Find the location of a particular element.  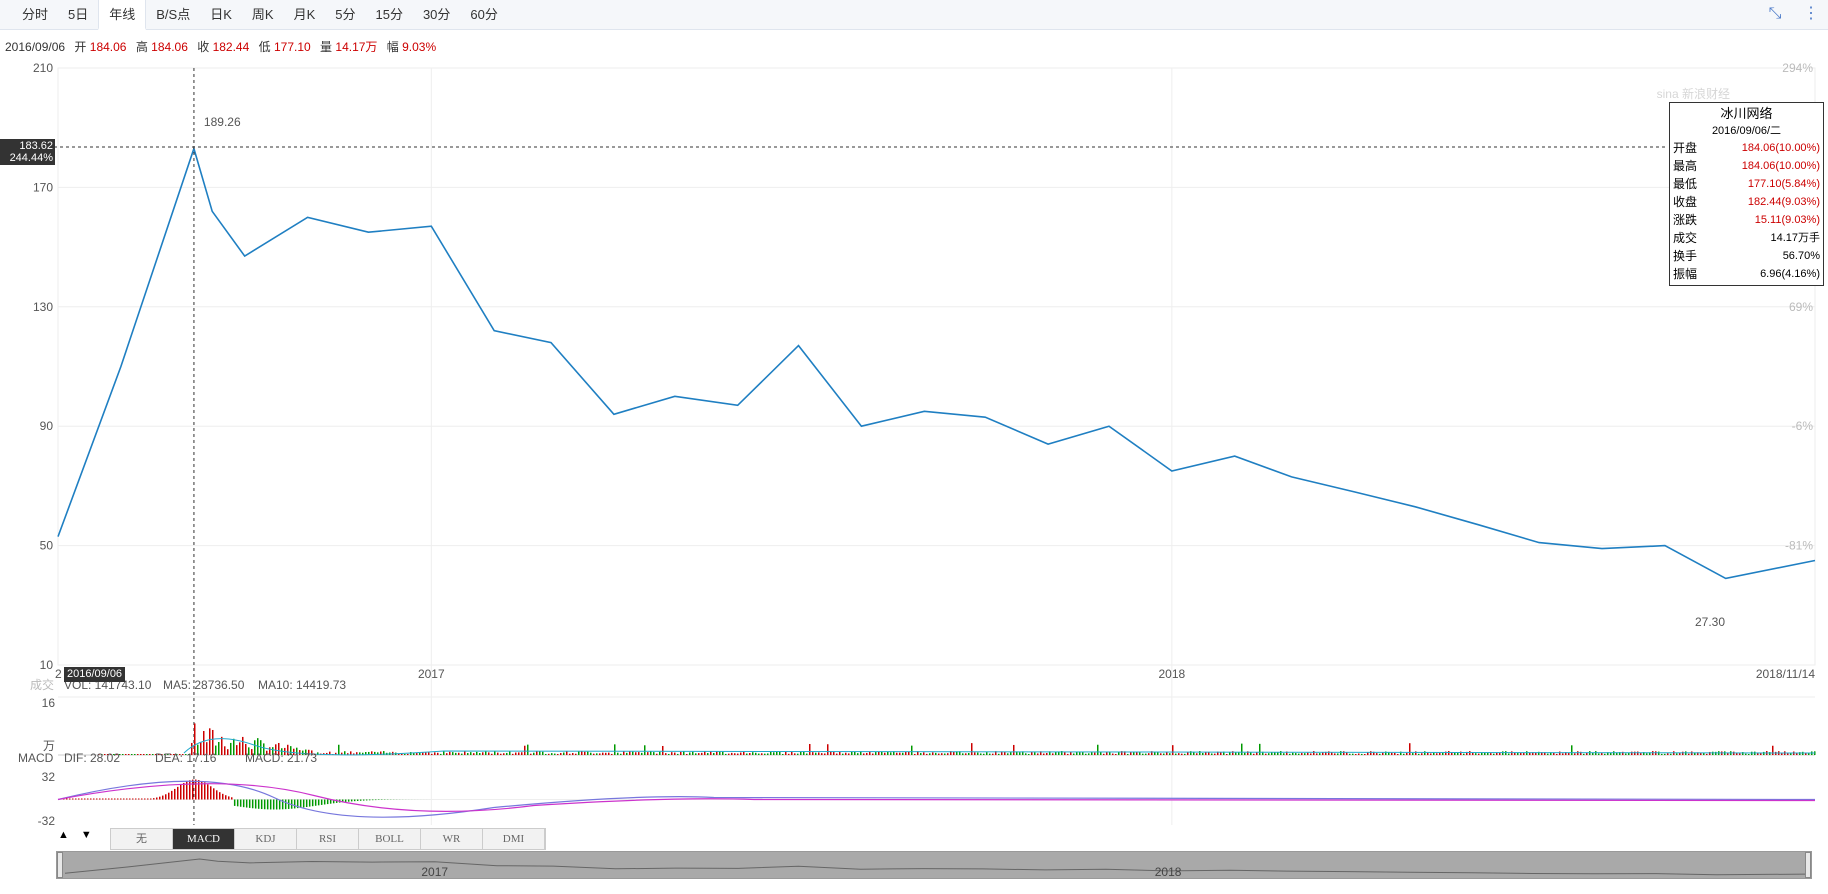

pct-tick-label: 69% is located at coordinates (1801, 307).